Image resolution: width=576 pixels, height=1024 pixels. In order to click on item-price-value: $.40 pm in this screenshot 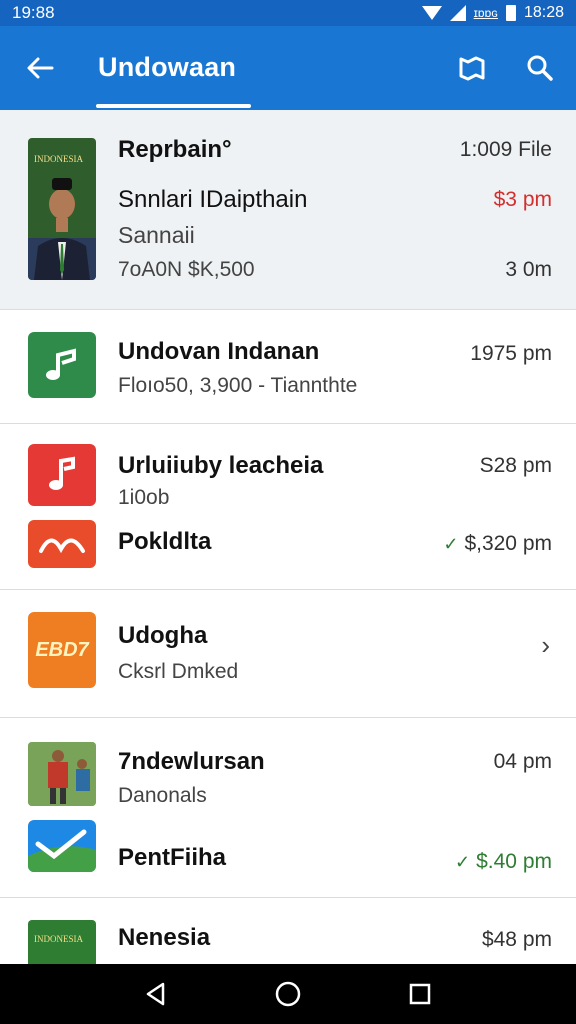, I will do `click(514, 861)`.